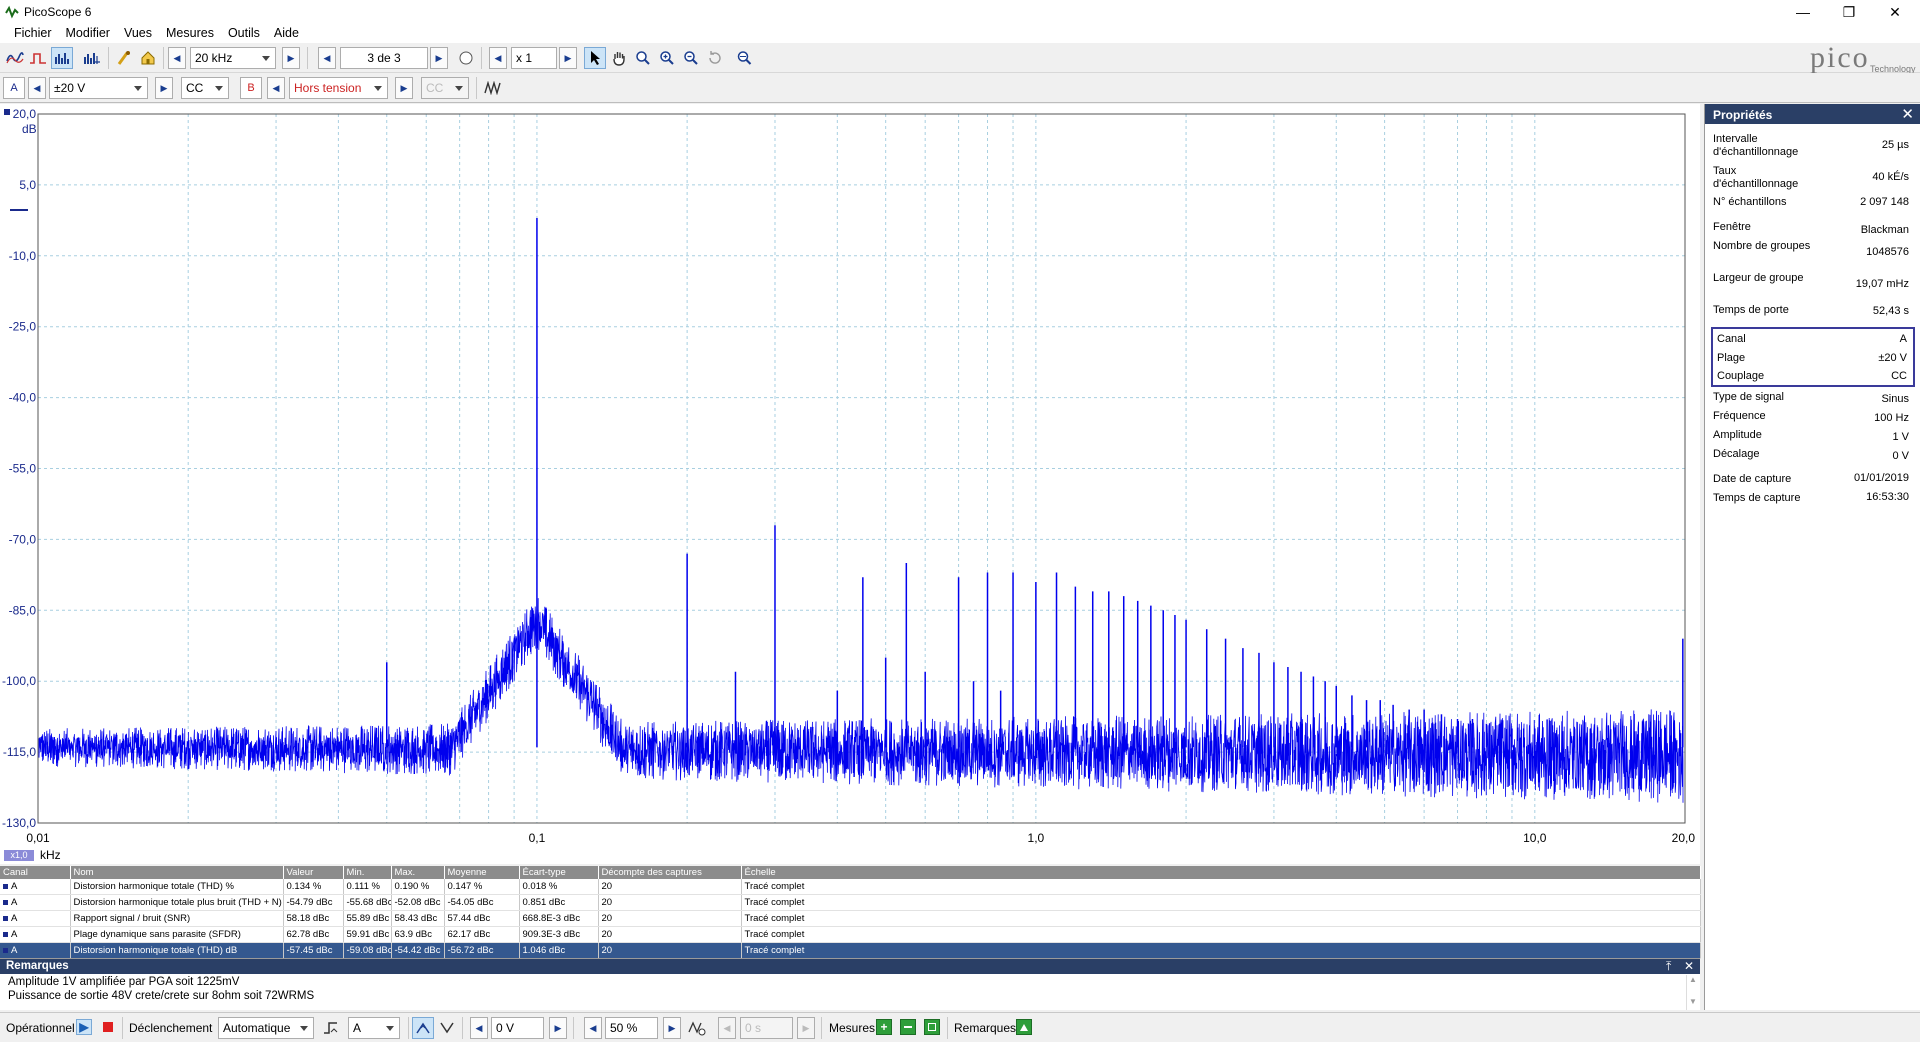 The image size is (1920, 1042). Describe the element at coordinates (1024, 1027) in the screenshot. I see `remarks-toggle-icon` at that location.